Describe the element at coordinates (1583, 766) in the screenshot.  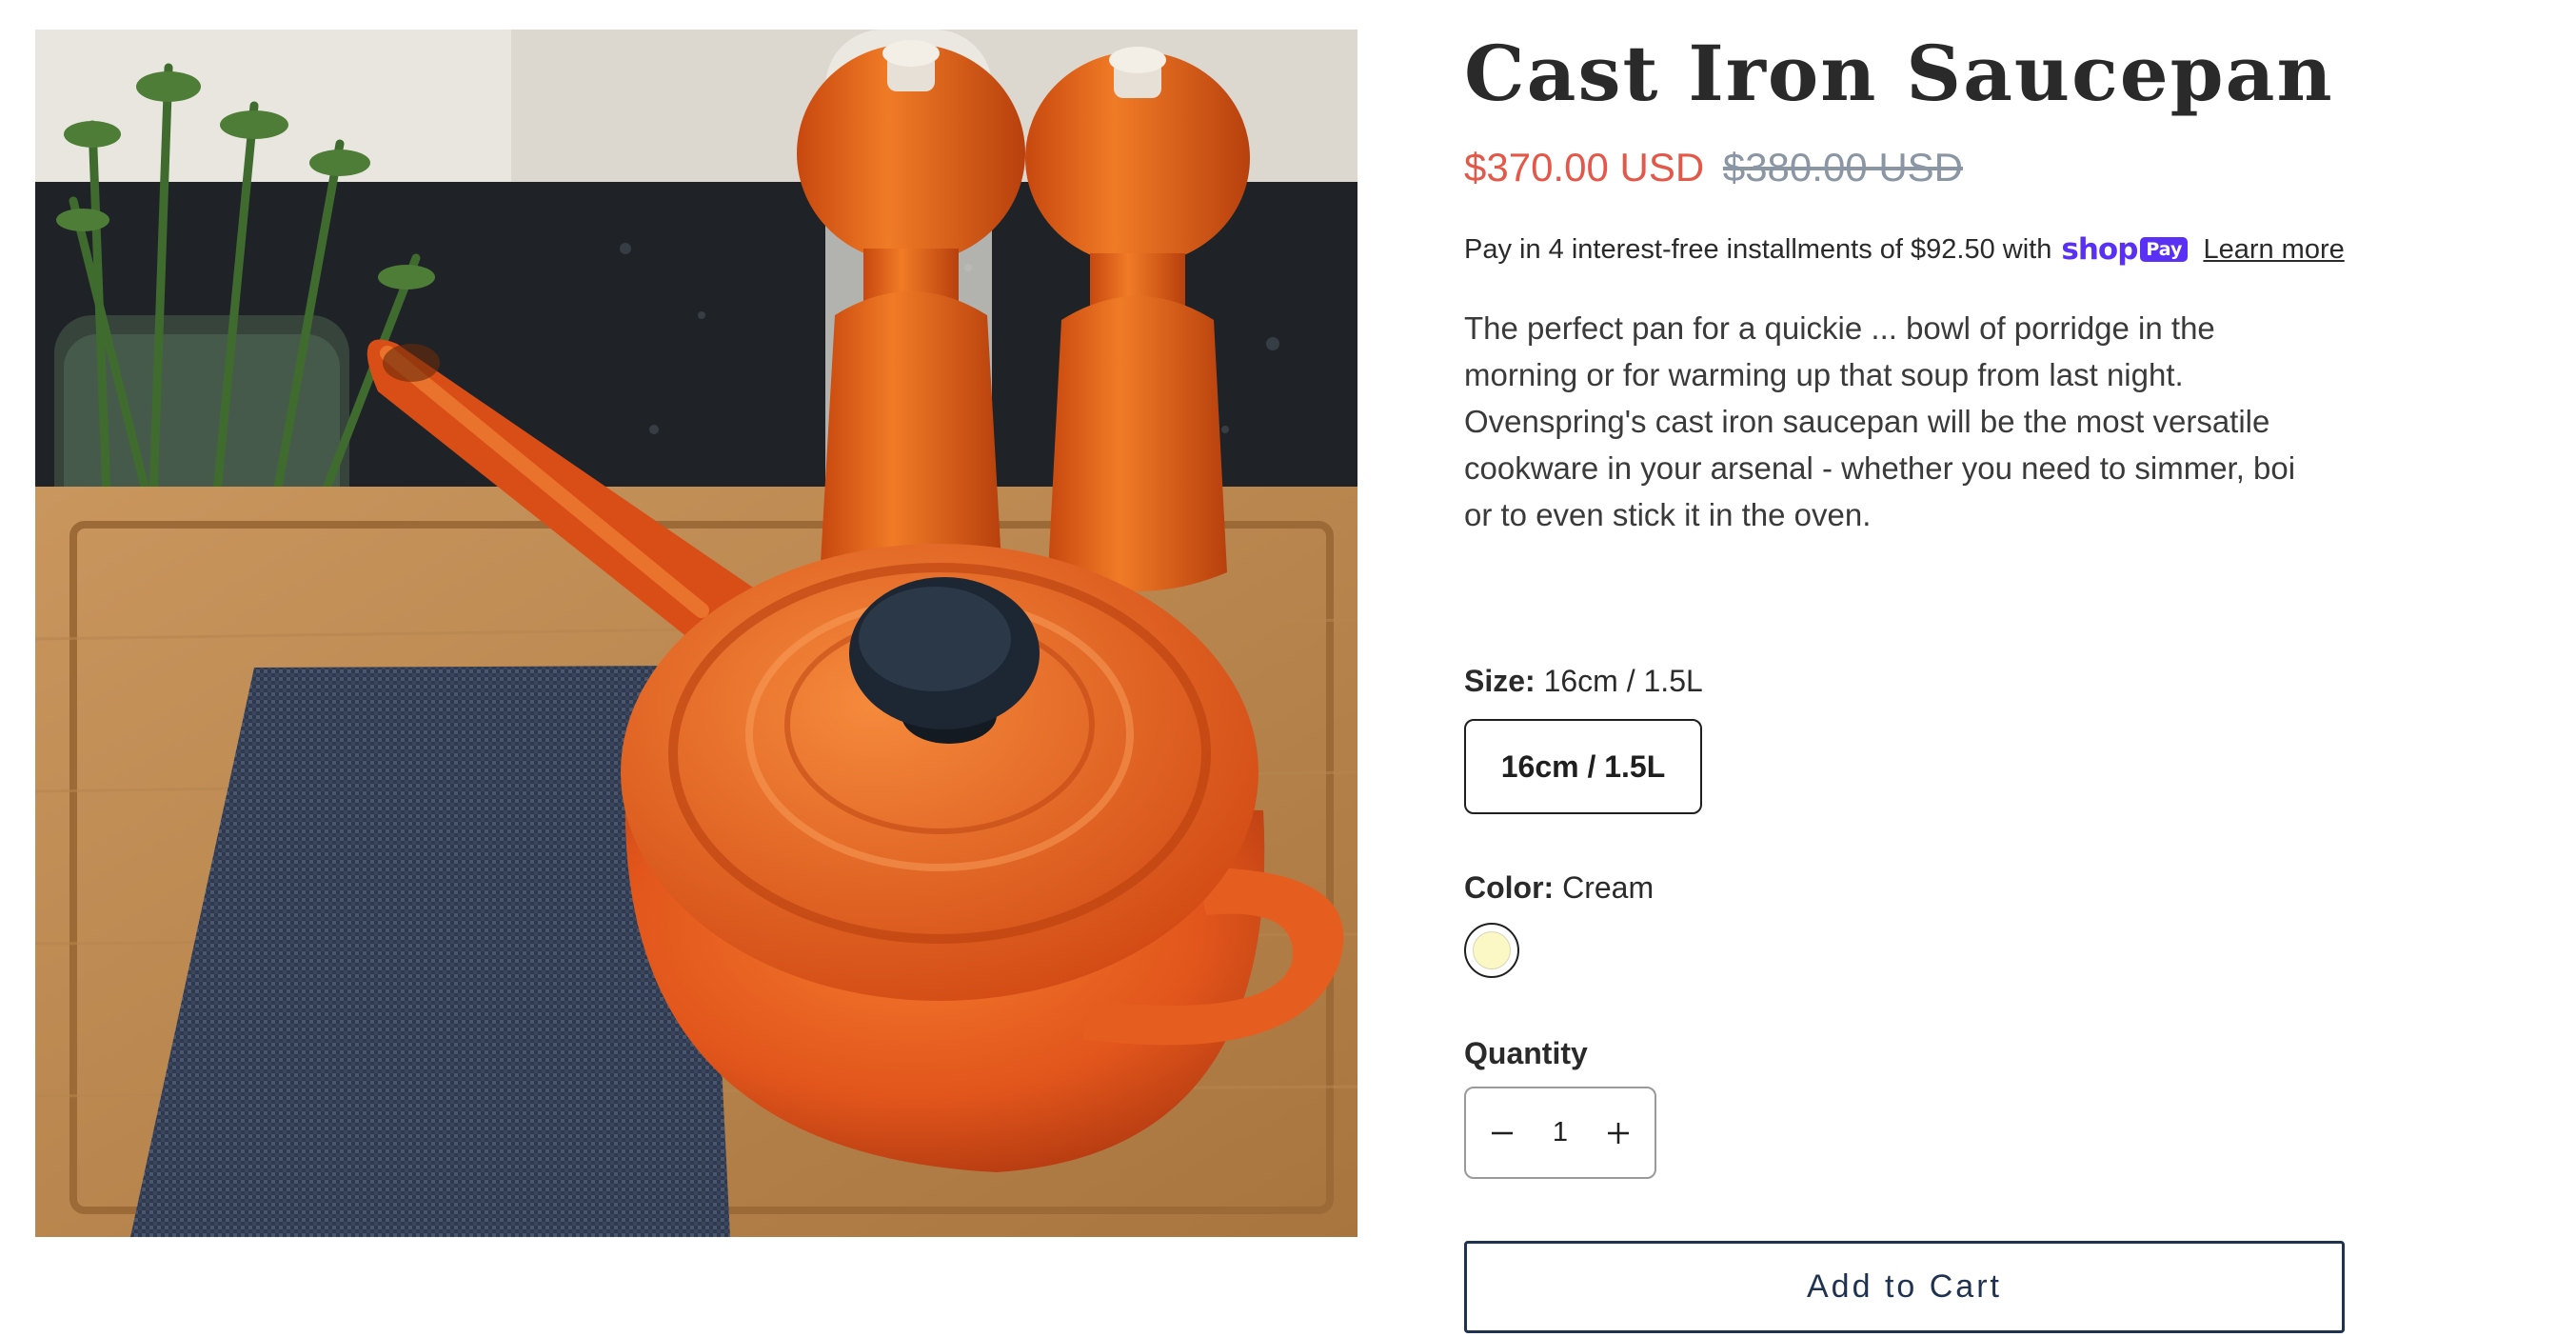
I see `size-option-16cm: 16cm / 1.5L` at that location.